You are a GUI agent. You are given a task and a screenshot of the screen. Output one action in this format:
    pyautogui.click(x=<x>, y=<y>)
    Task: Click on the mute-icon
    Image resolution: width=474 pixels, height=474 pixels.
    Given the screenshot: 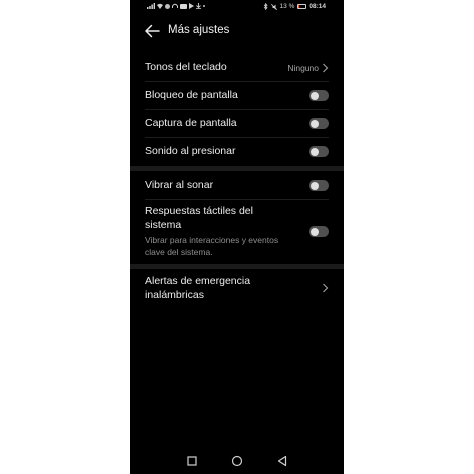 What is the action you would take?
    pyautogui.click(x=273, y=6)
    